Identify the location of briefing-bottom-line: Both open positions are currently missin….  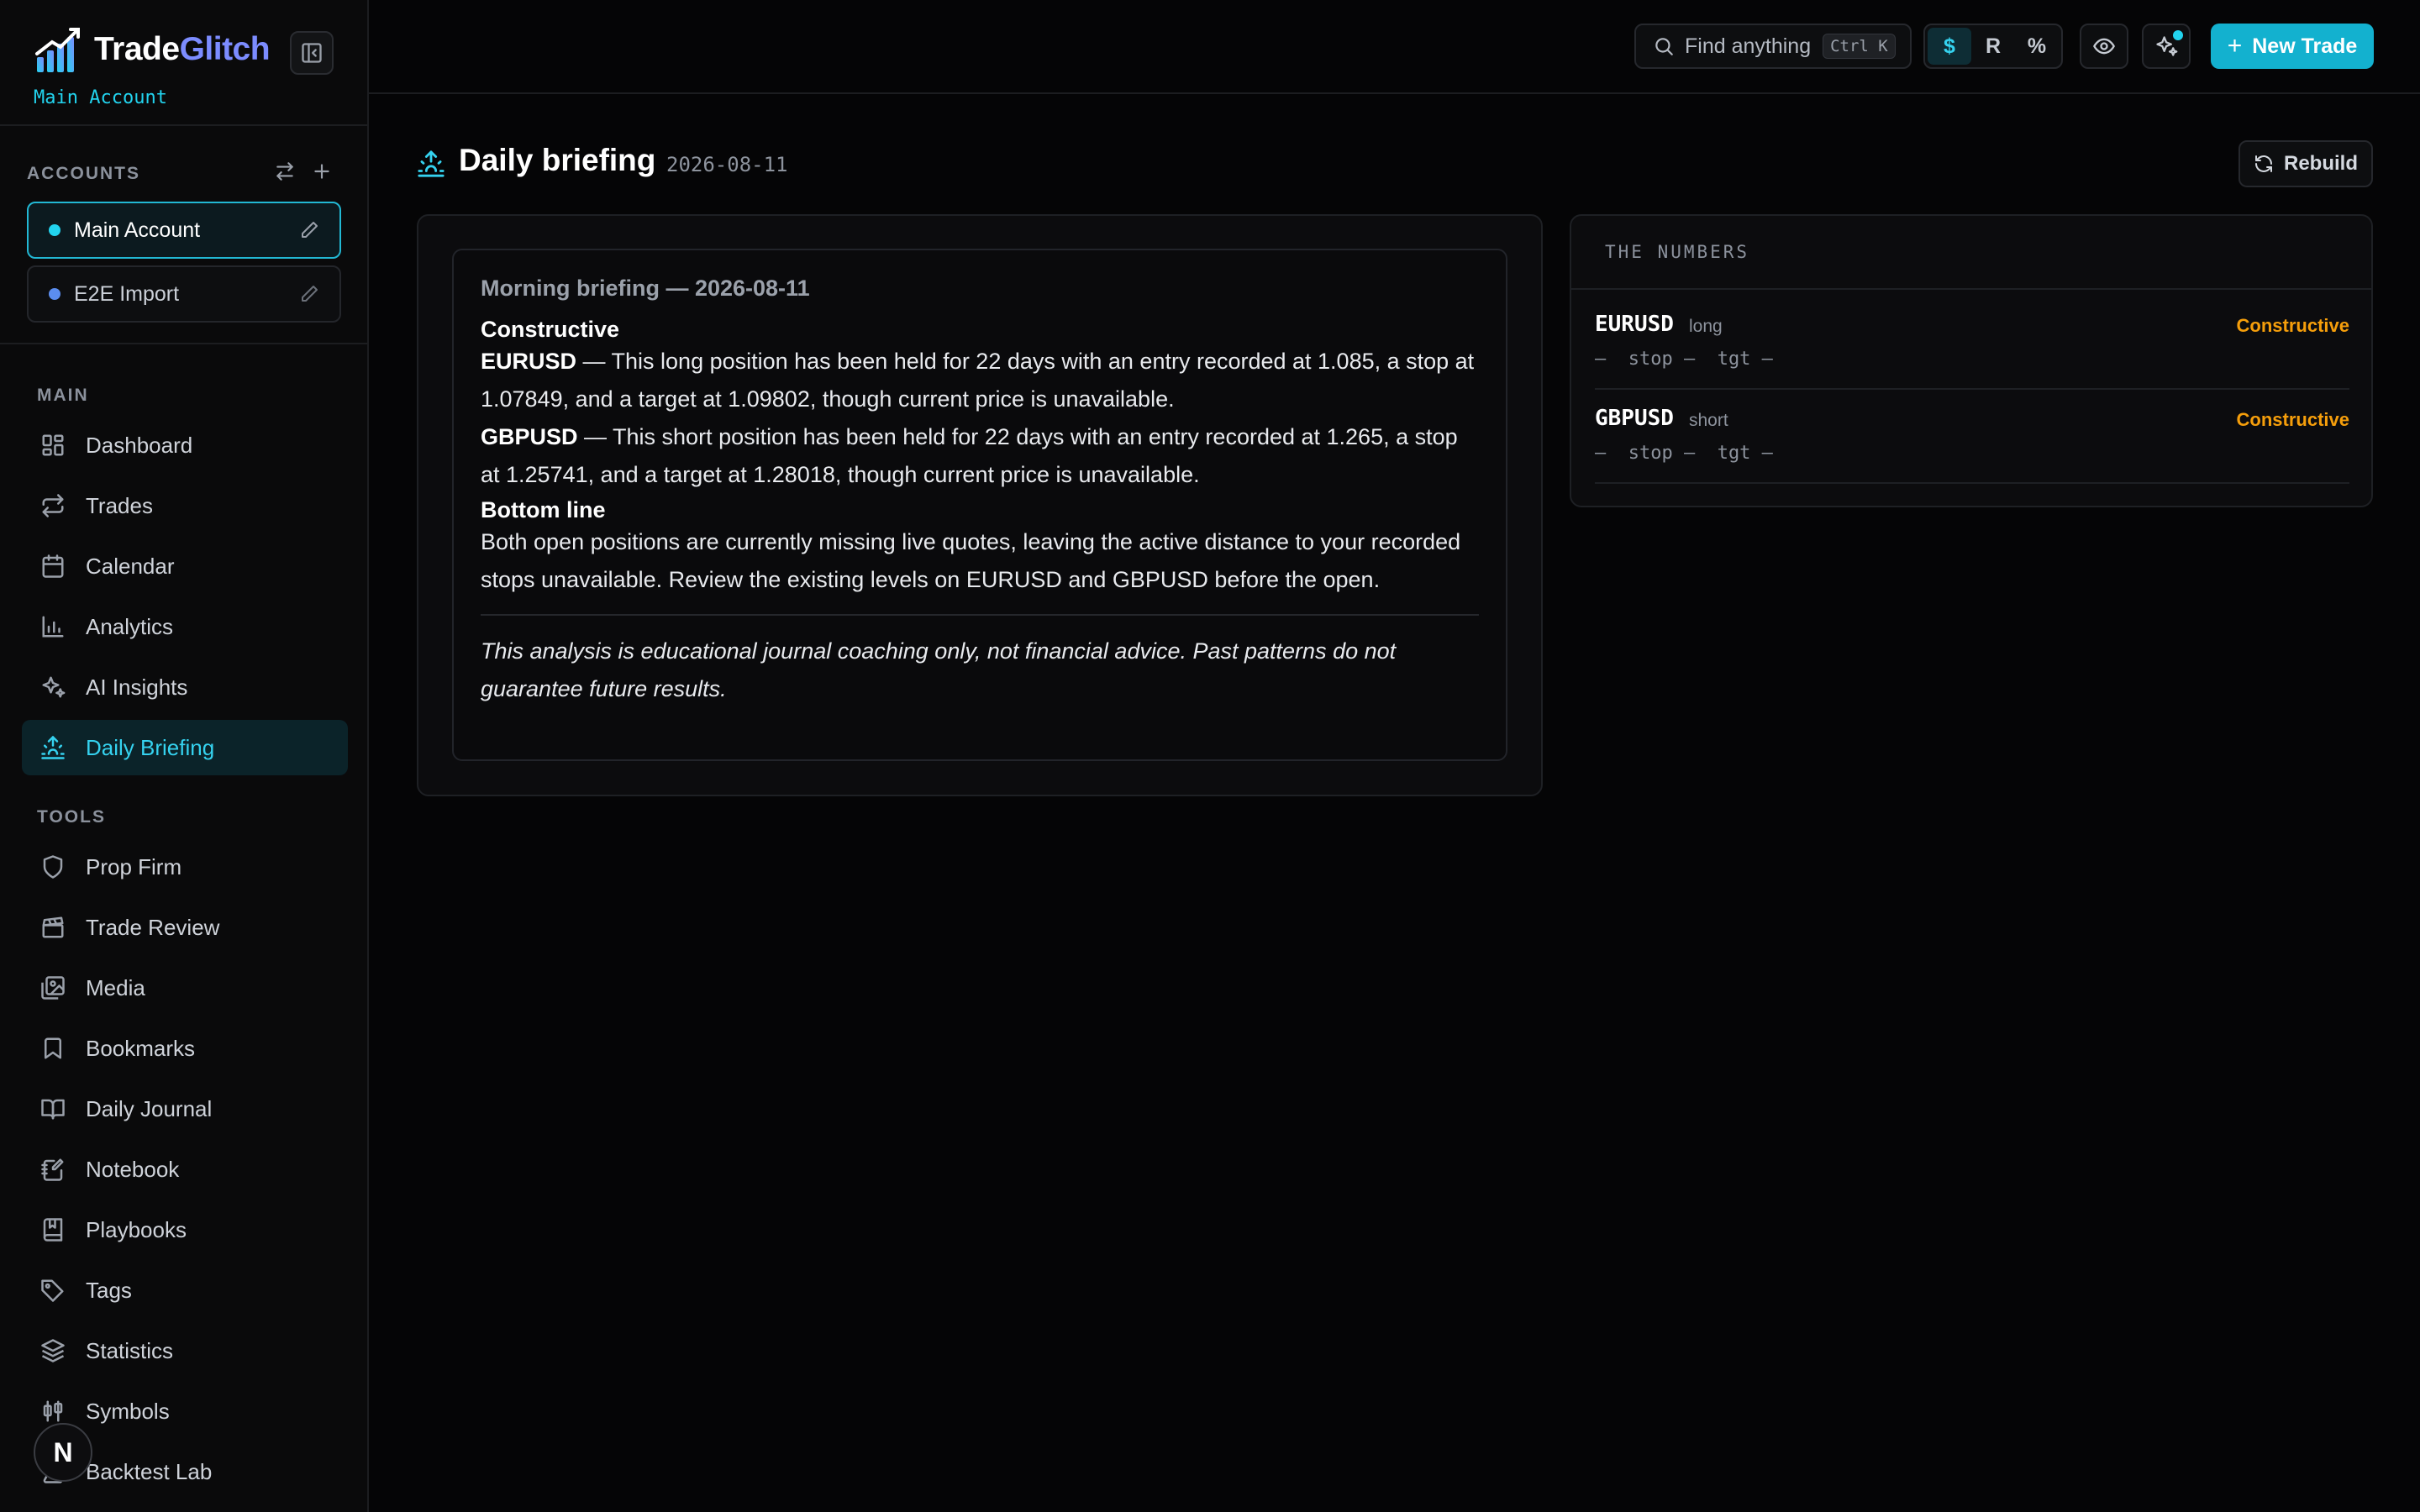
(971, 560).